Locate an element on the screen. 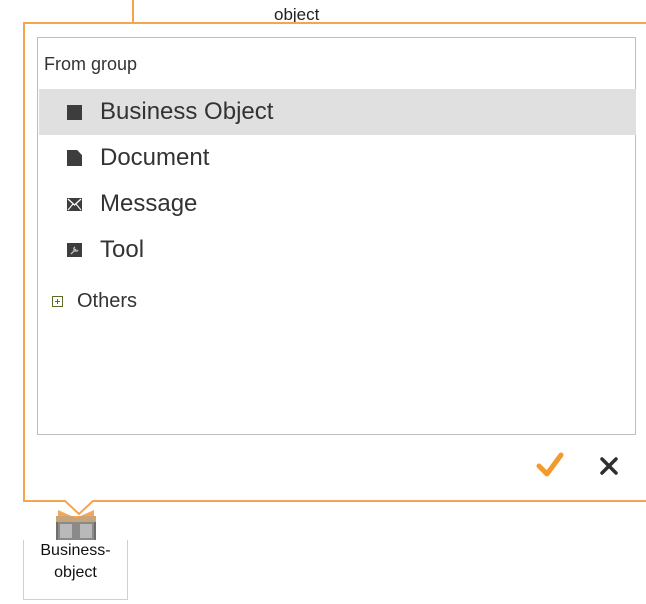 This screenshot has height=604, width=646. list-item-document: Document is located at coordinates (337, 158).